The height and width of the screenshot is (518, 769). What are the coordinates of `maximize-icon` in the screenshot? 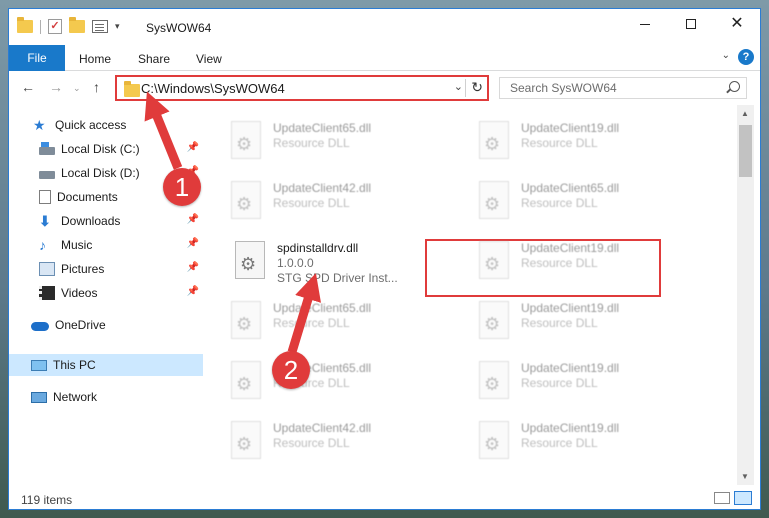 It's located at (691, 24).